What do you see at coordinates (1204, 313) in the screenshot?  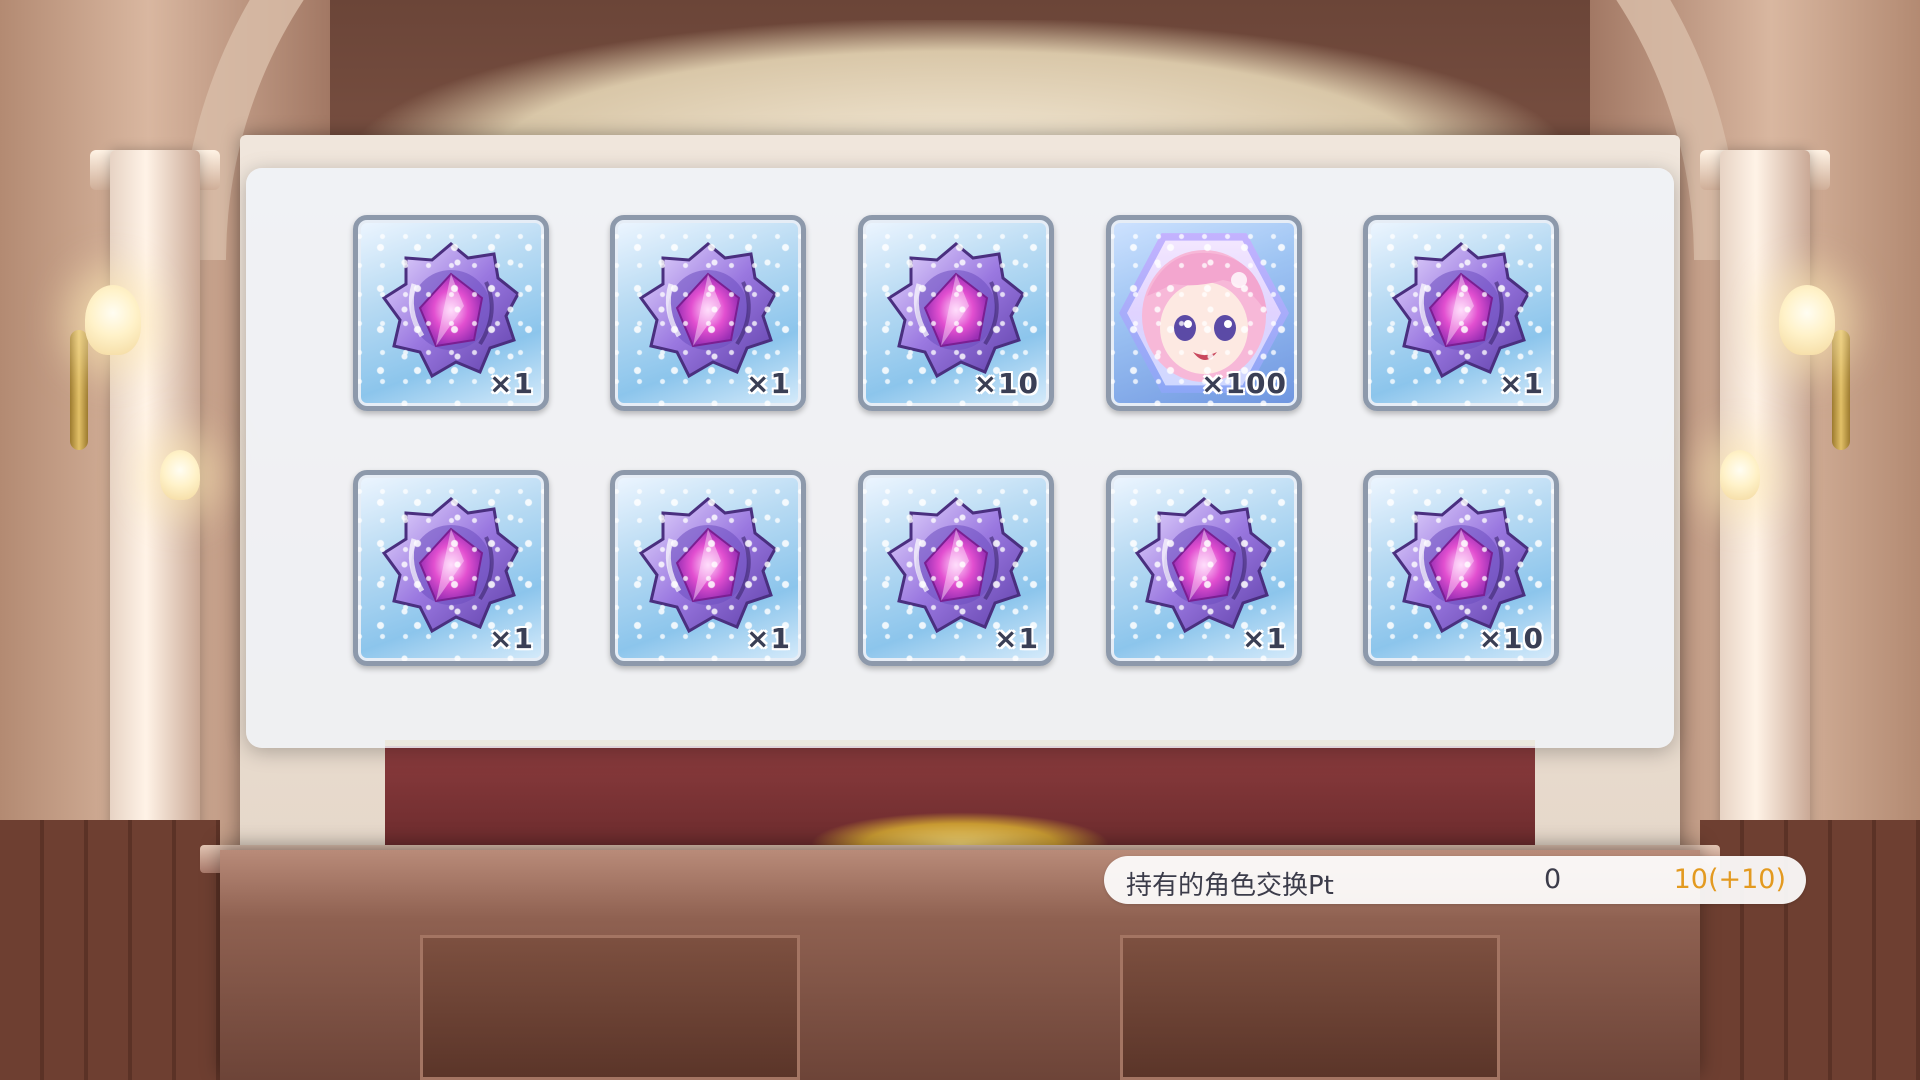 I see `reward-item-card: ×100` at bounding box center [1204, 313].